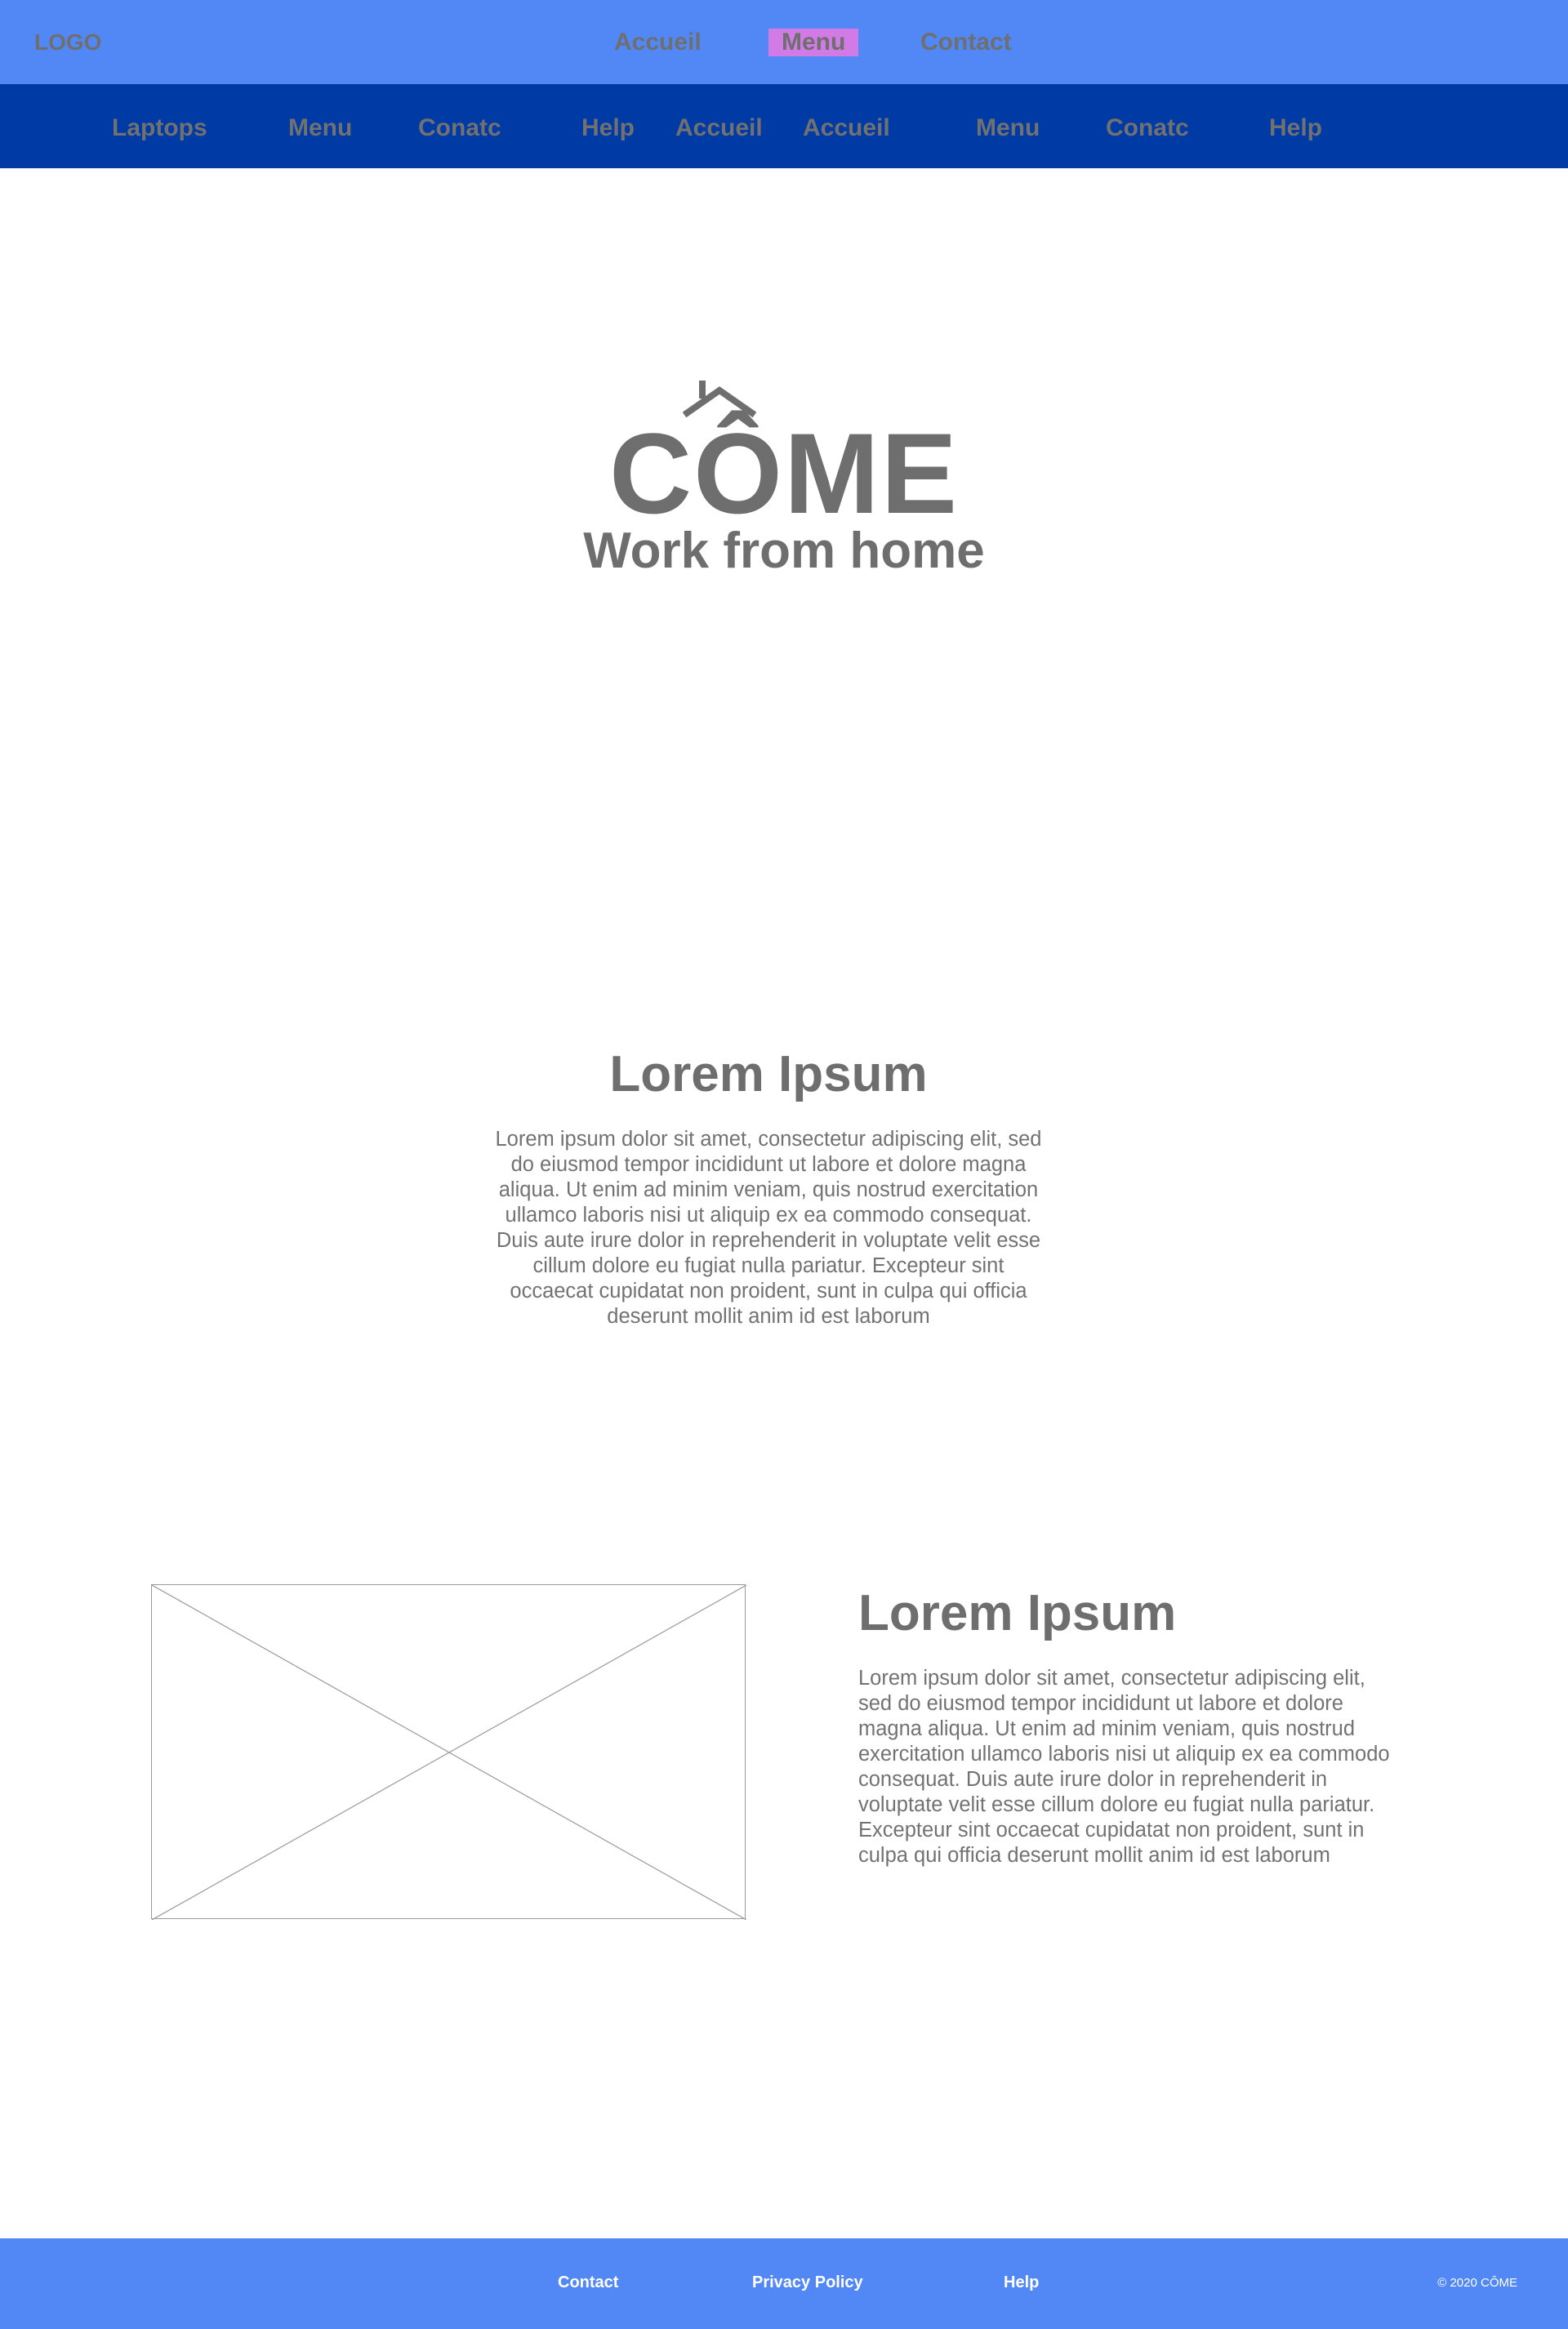  Describe the element at coordinates (159, 128) in the screenshot. I see `subnav-item-laptops: Laptops` at that location.